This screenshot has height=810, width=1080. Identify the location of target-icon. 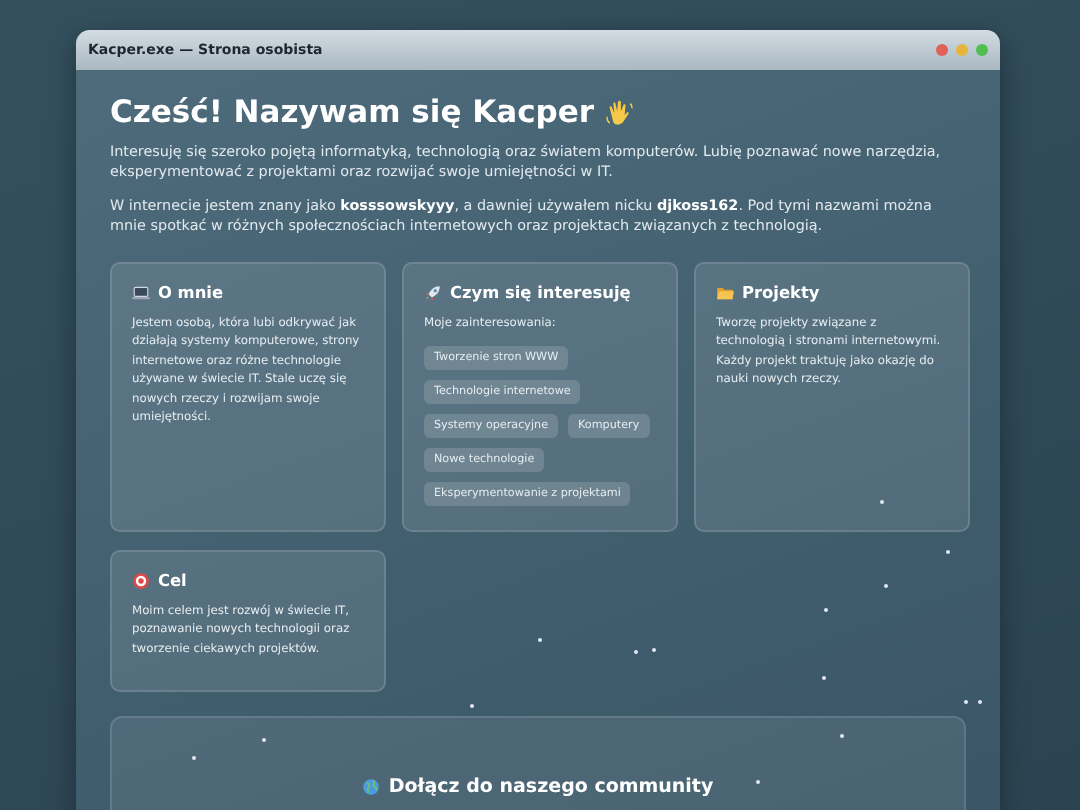
(141, 580).